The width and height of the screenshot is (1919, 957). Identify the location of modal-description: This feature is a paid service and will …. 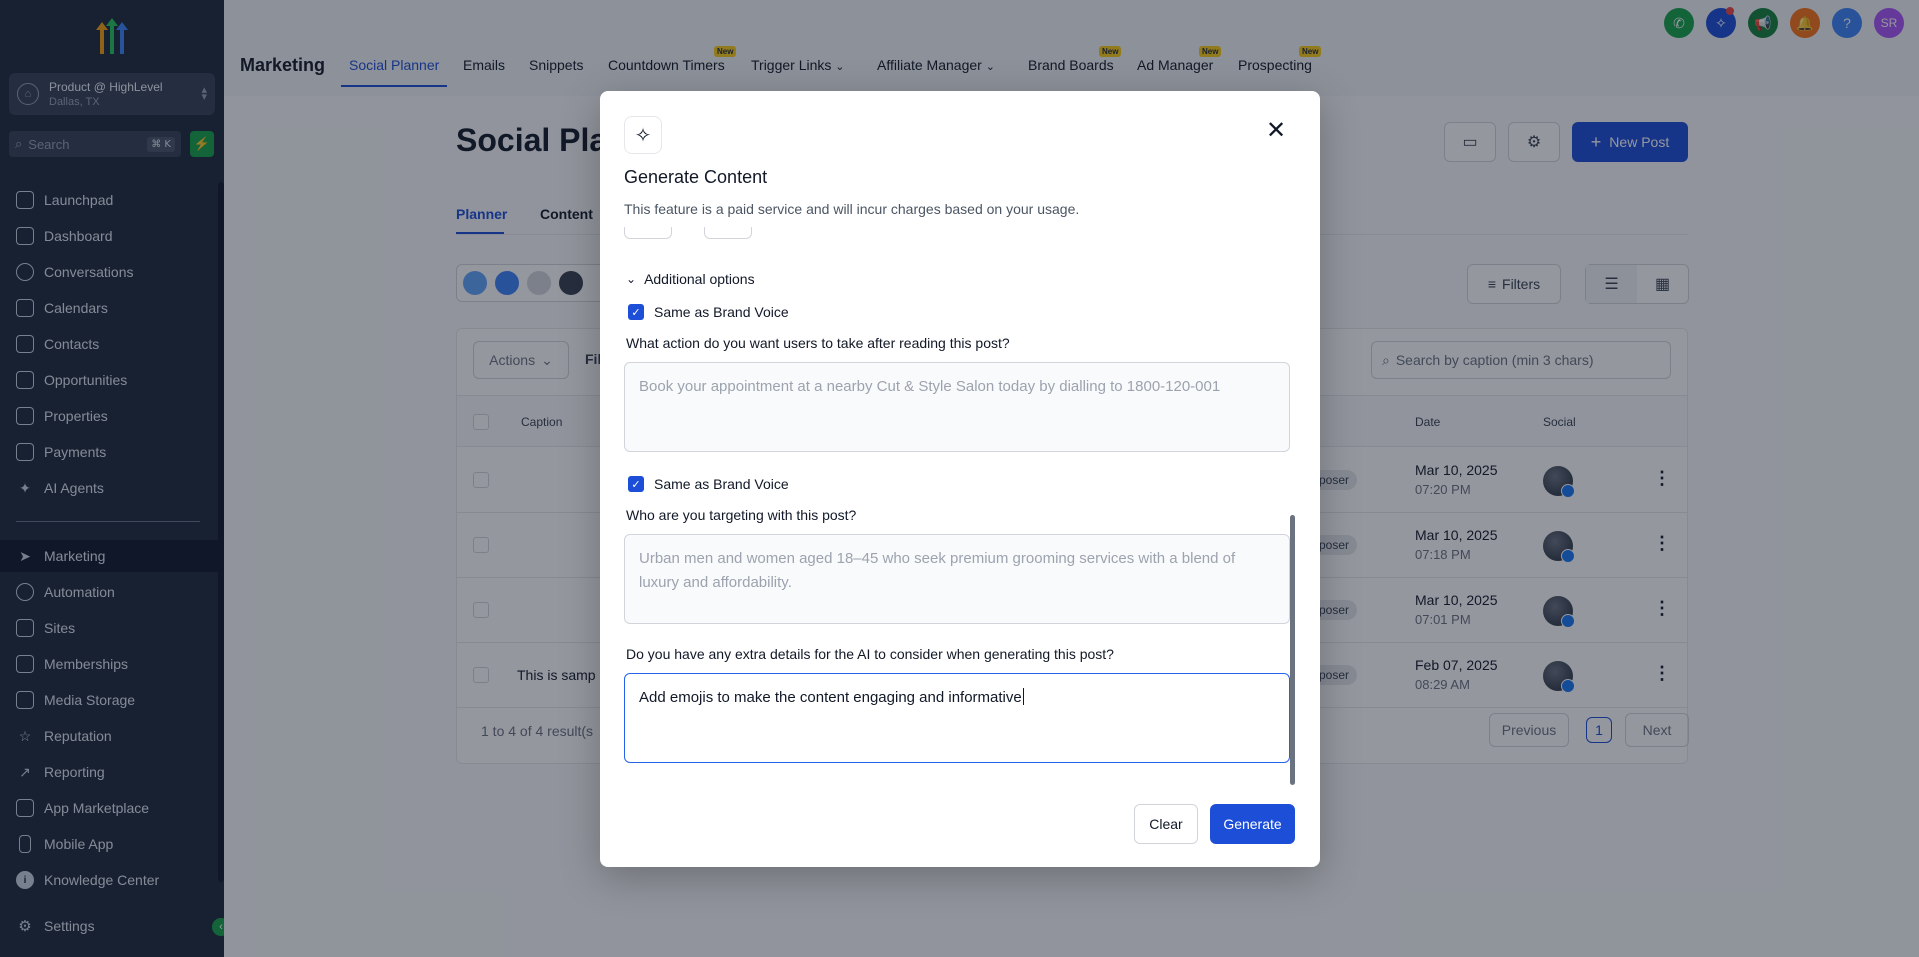
(852, 209).